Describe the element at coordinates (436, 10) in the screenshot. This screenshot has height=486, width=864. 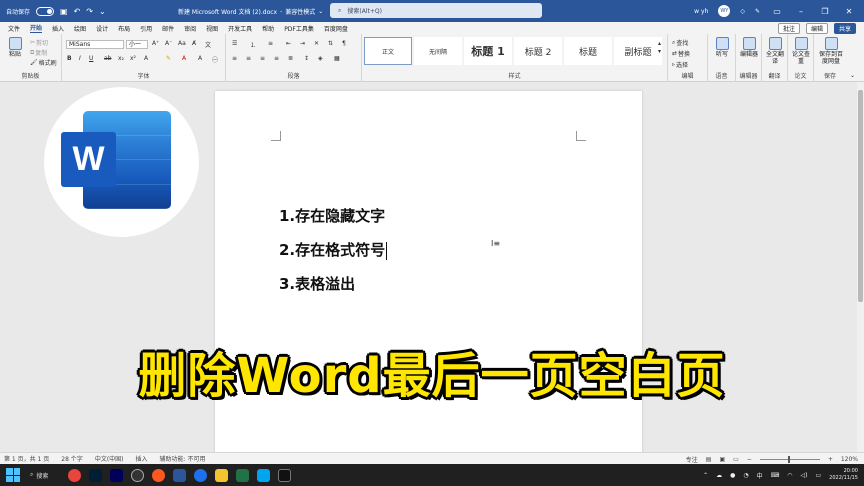
I see `search-box: ⌕ 搜索(Alt+Q)` at that location.